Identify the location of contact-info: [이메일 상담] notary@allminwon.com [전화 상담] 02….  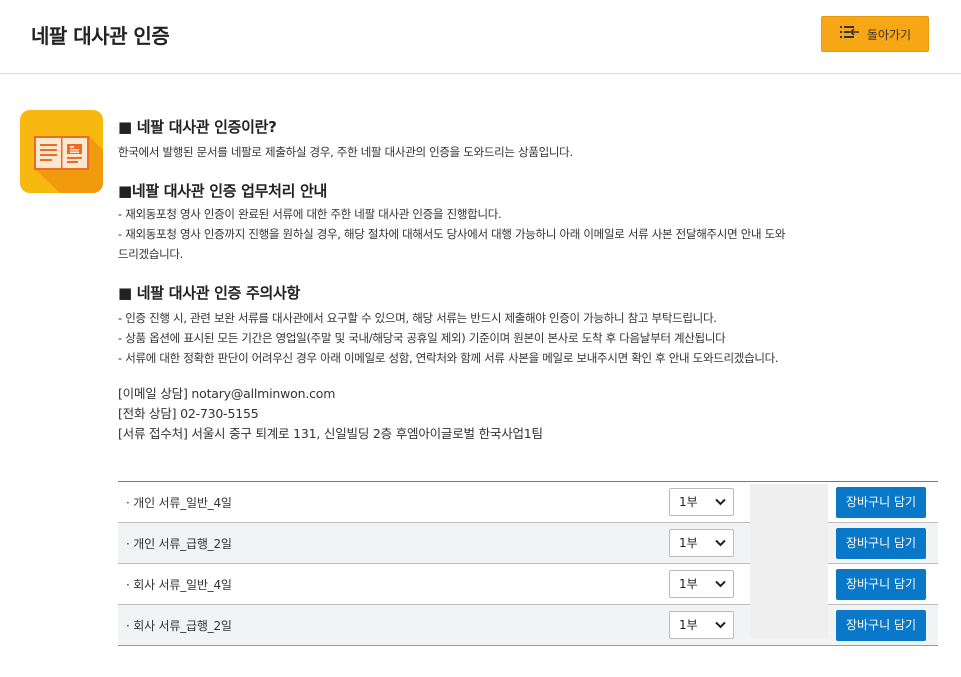
(518, 414).